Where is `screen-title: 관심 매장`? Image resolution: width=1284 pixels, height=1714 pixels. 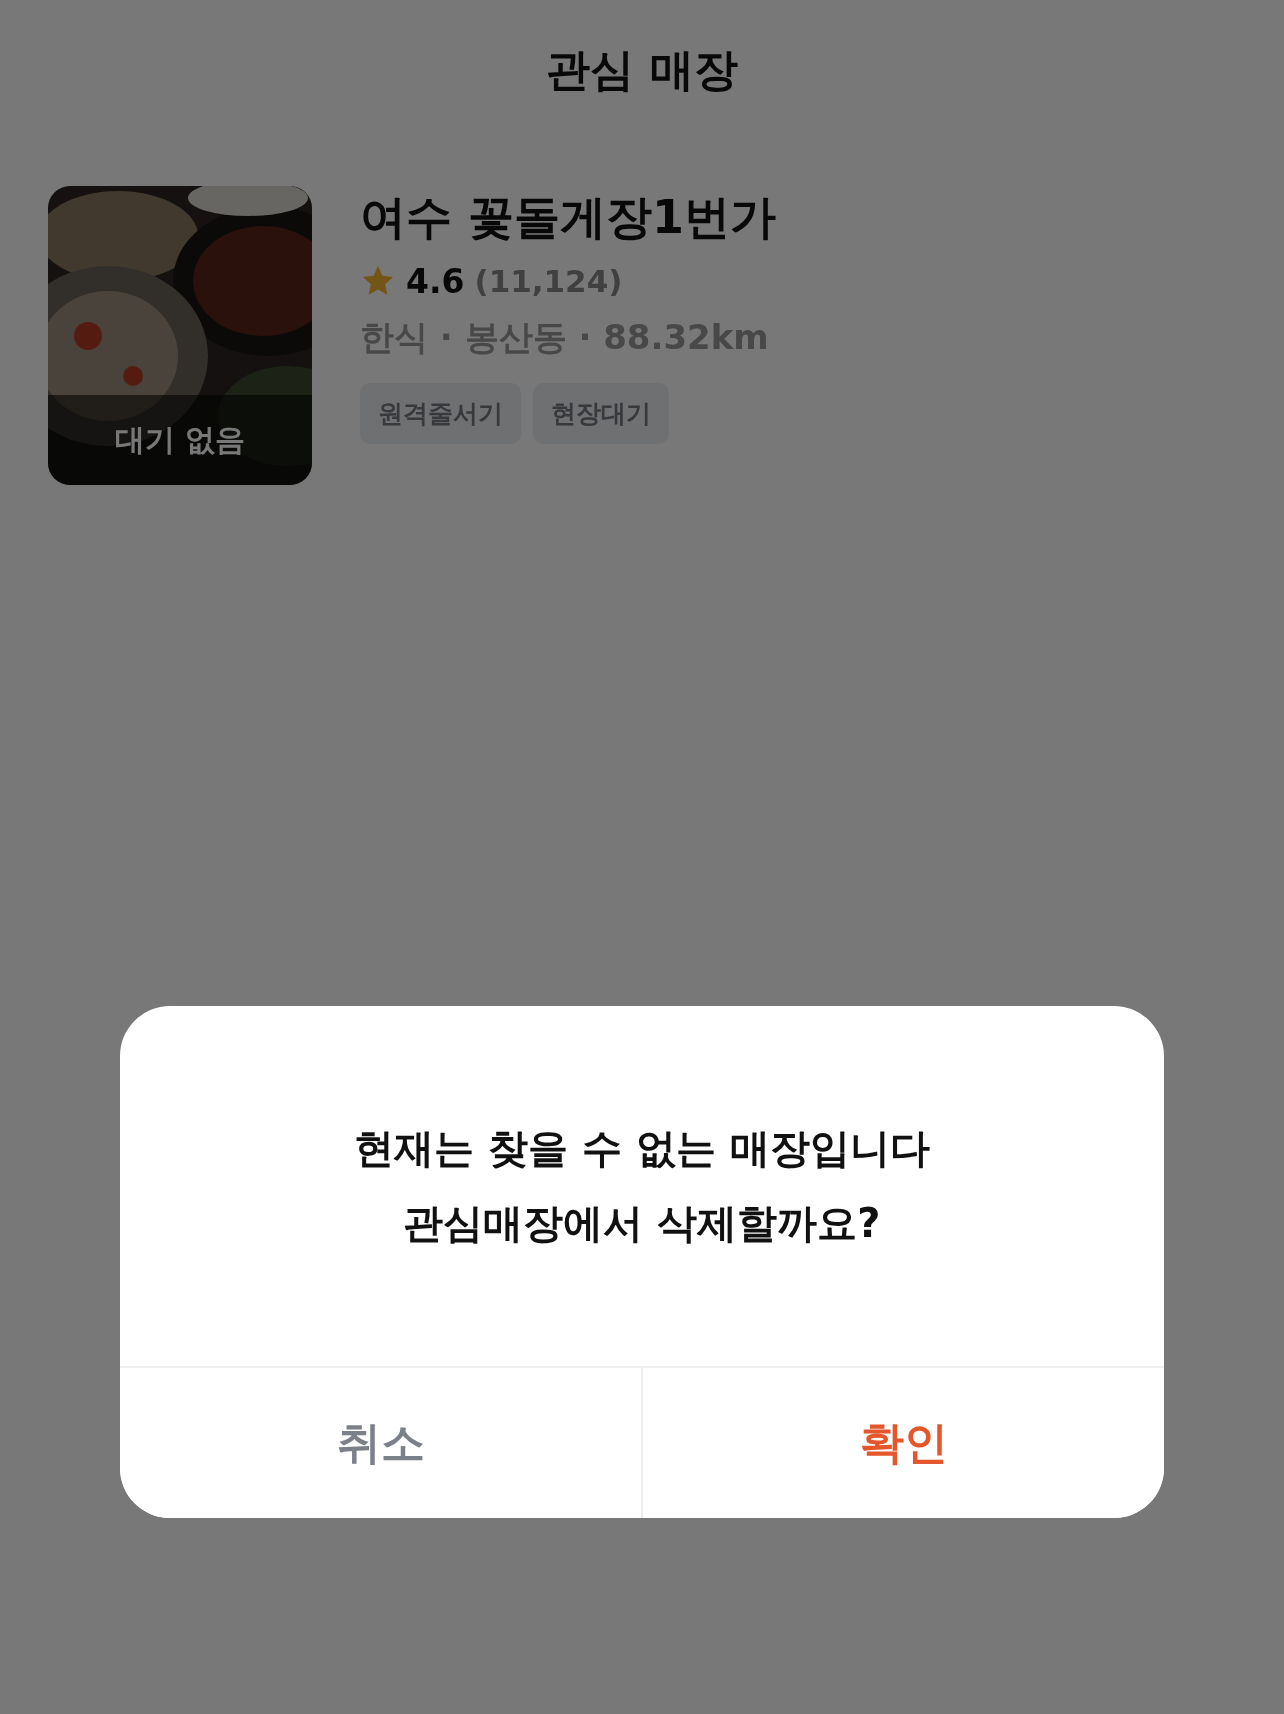
screen-title: 관심 매장 is located at coordinates (642, 69).